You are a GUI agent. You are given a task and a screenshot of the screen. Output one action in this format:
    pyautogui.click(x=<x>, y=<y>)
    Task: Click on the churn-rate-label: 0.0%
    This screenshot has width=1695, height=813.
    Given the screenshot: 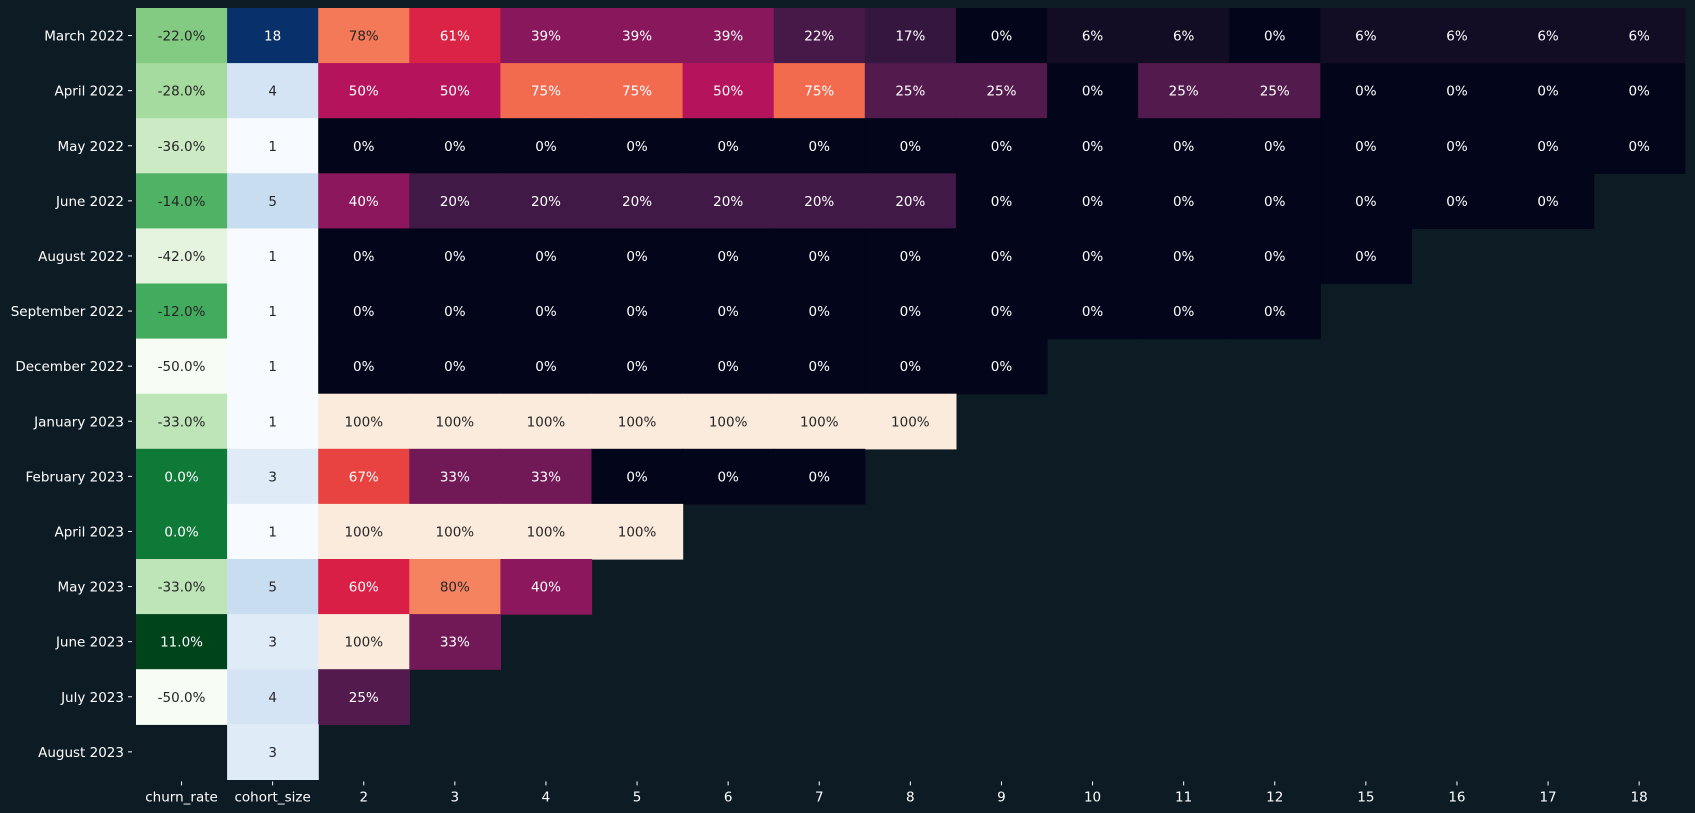 What is the action you would take?
    pyautogui.click(x=181, y=532)
    